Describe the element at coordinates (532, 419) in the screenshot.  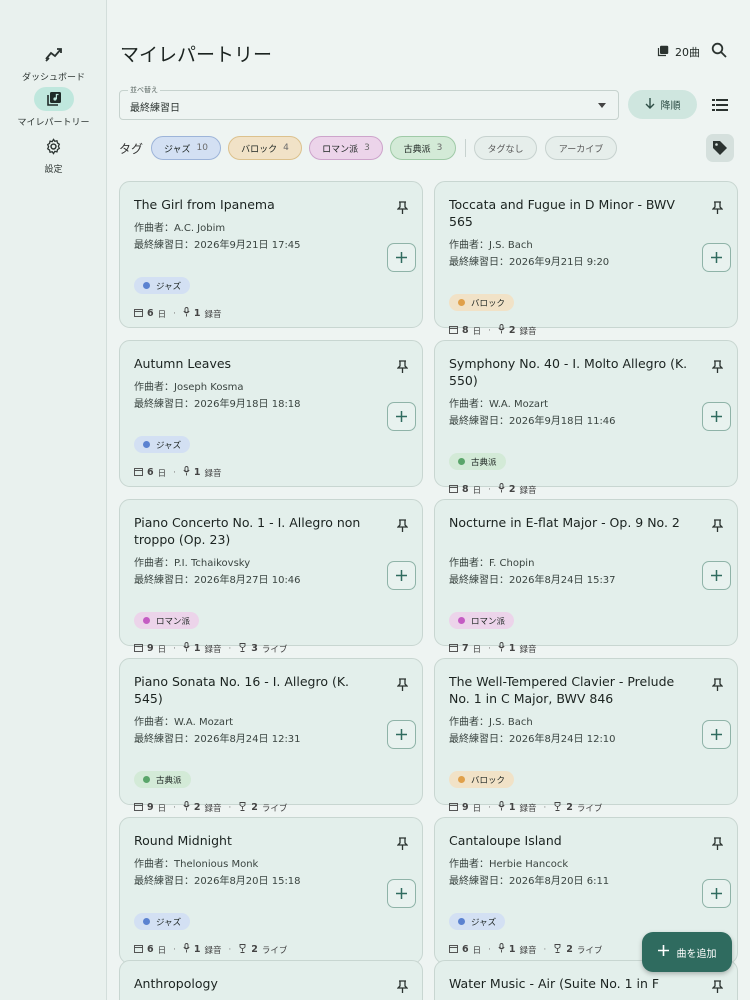
I see `last-practiced-line: 最終練習日：2026年9月18日 11:46` at that location.